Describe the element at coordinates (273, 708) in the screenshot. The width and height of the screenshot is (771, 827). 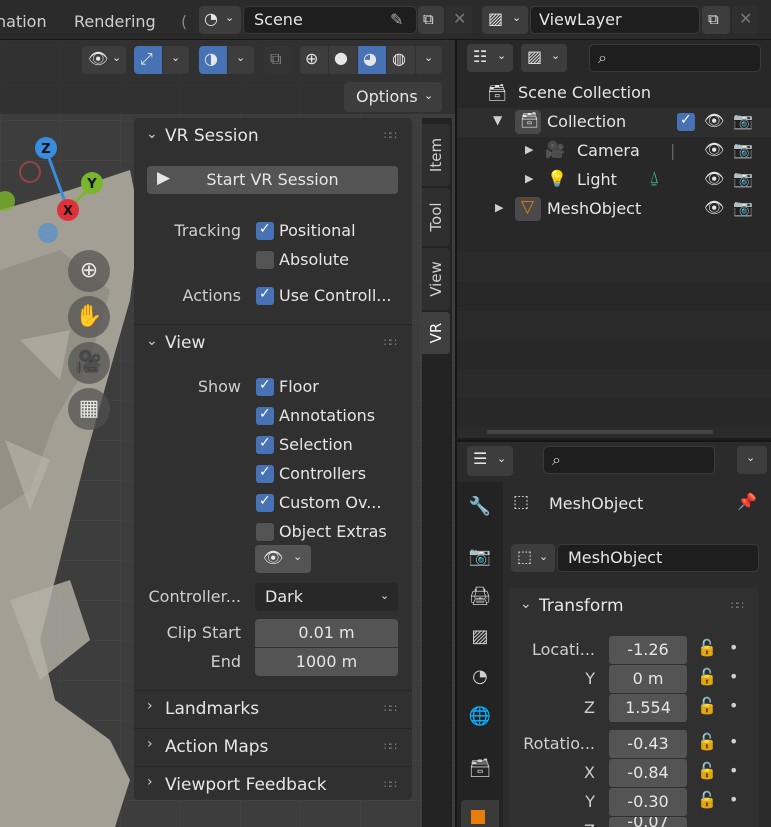
I see `landmarks-panel-header: › Landmarks ∷∷` at that location.